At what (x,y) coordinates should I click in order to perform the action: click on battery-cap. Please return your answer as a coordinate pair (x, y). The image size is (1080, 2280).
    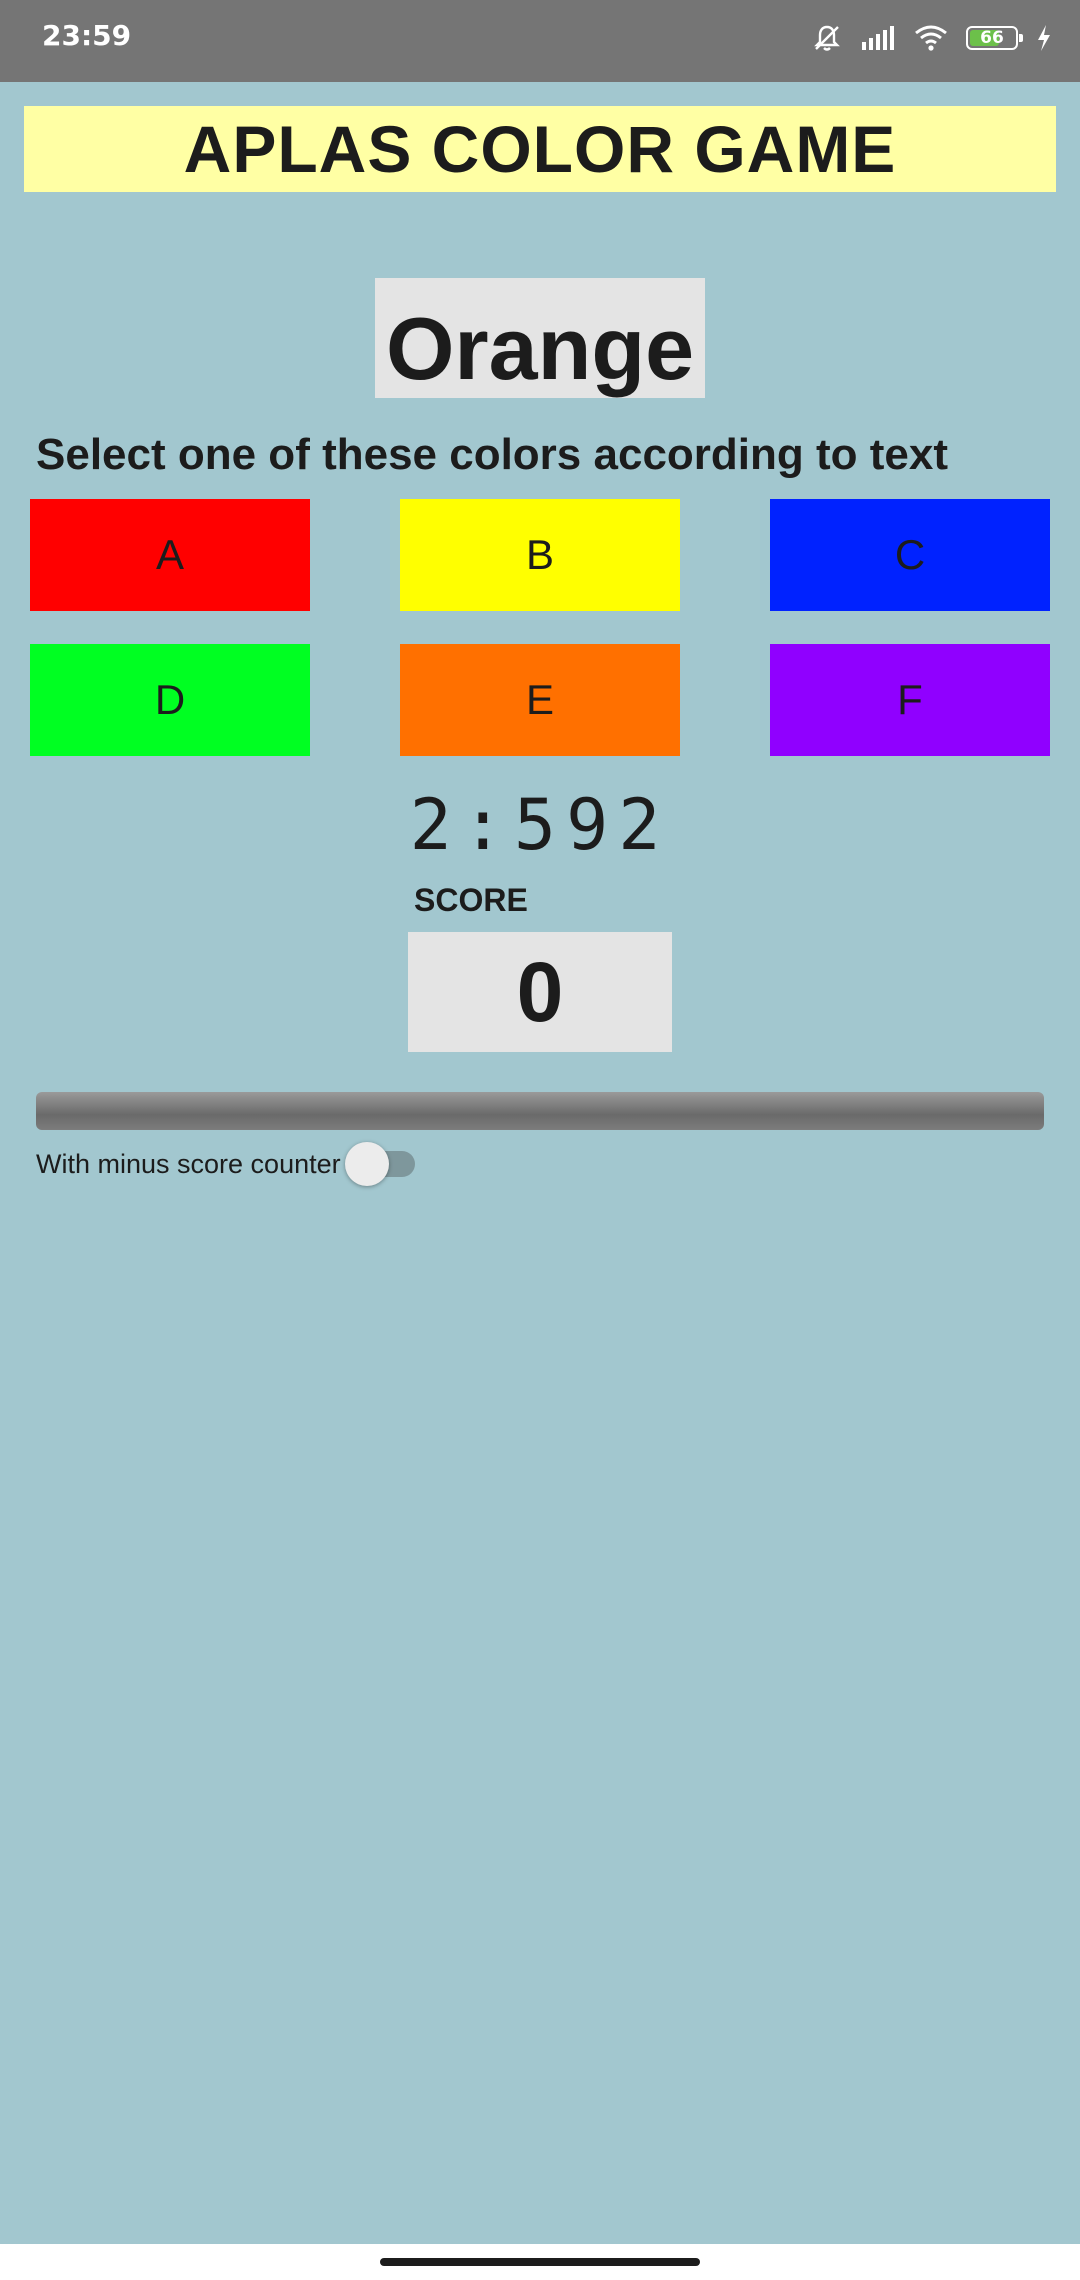
    Looking at the image, I should click on (1021, 38).